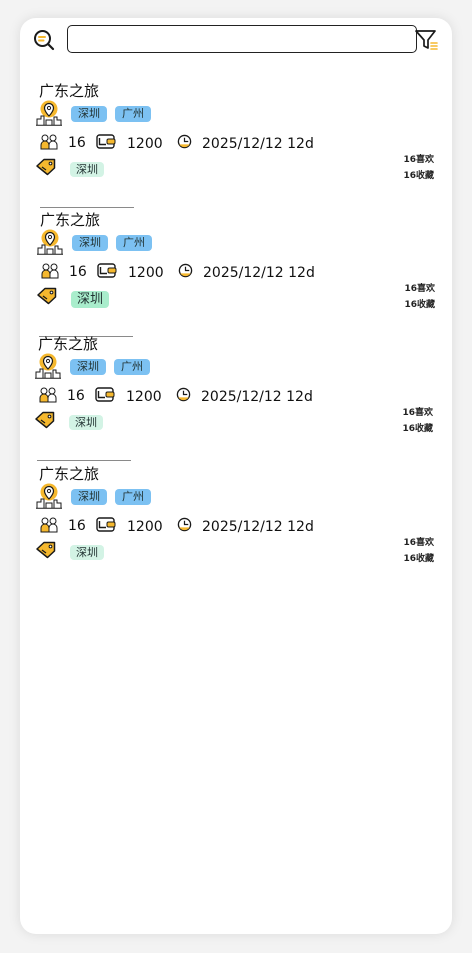 The height and width of the screenshot is (953, 472). I want to click on filter-icon, so click(426, 40).